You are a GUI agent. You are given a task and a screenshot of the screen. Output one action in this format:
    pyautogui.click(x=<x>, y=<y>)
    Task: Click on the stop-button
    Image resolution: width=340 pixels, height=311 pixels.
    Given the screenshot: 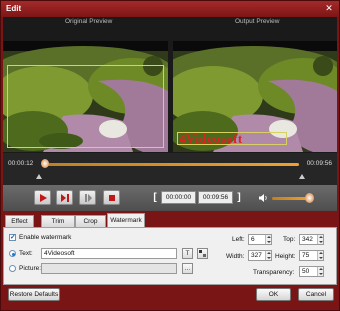 What is the action you would take?
    pyautogui.click(x=111, y=197)
    